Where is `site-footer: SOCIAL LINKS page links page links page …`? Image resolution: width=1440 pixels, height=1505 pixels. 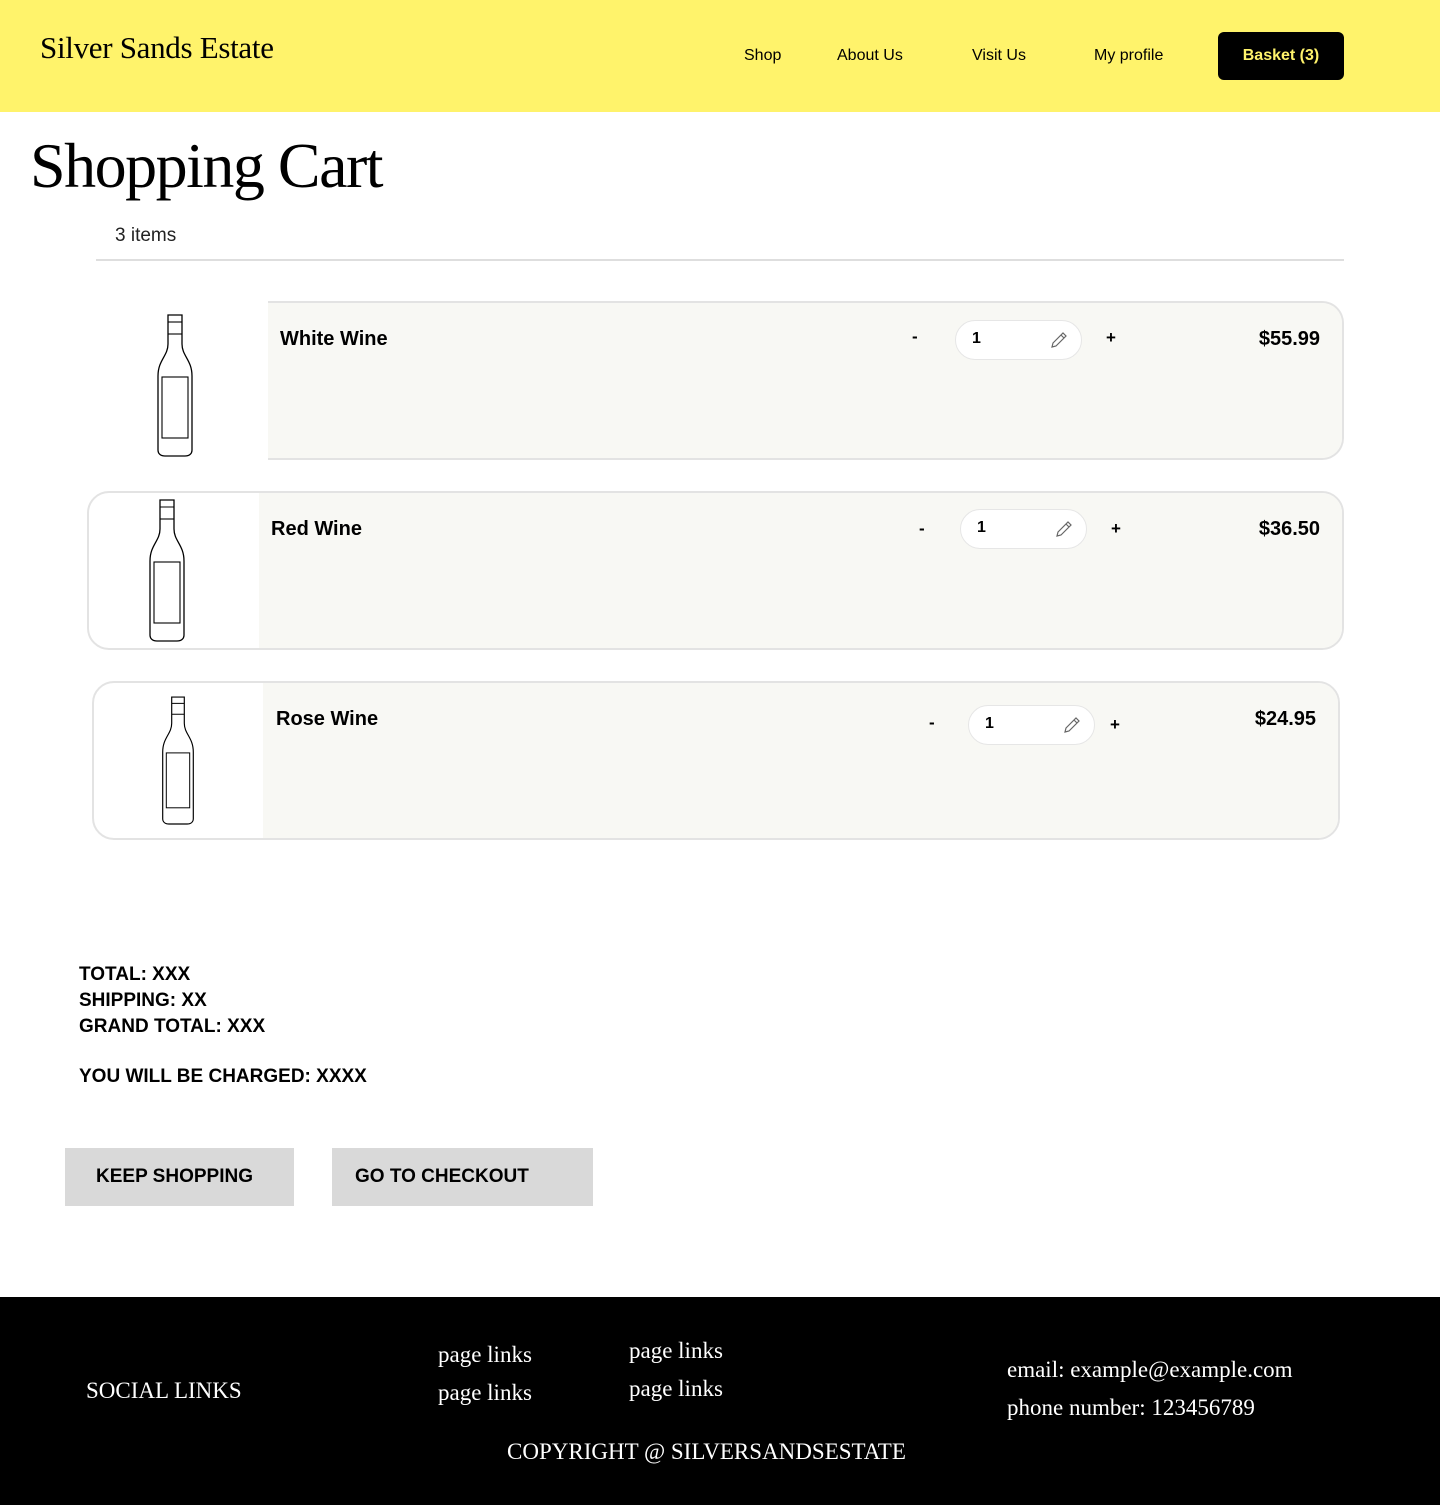
site-footer: SOCIAL LINKS page links page links page … is located at coordinates (720, 1401).